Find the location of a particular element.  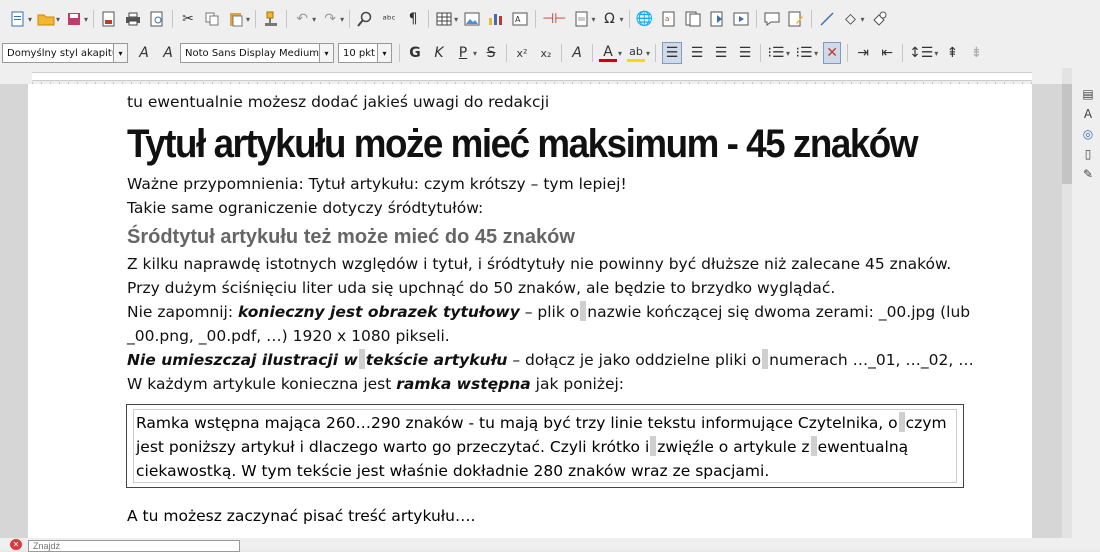

superscript-button: x² is located at coordinates (522, 53).